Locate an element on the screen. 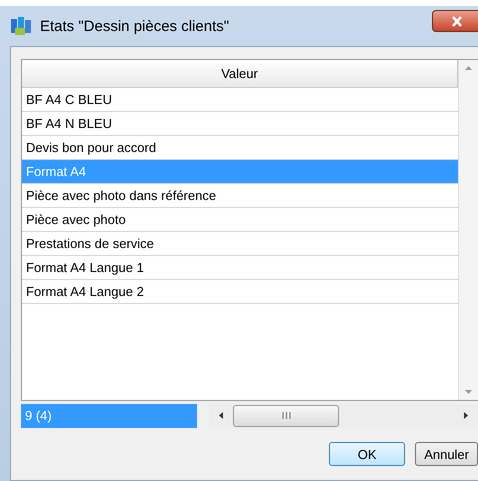 The image size is (478, 481). column-header: Valeur is located at coordinates (240, 74).